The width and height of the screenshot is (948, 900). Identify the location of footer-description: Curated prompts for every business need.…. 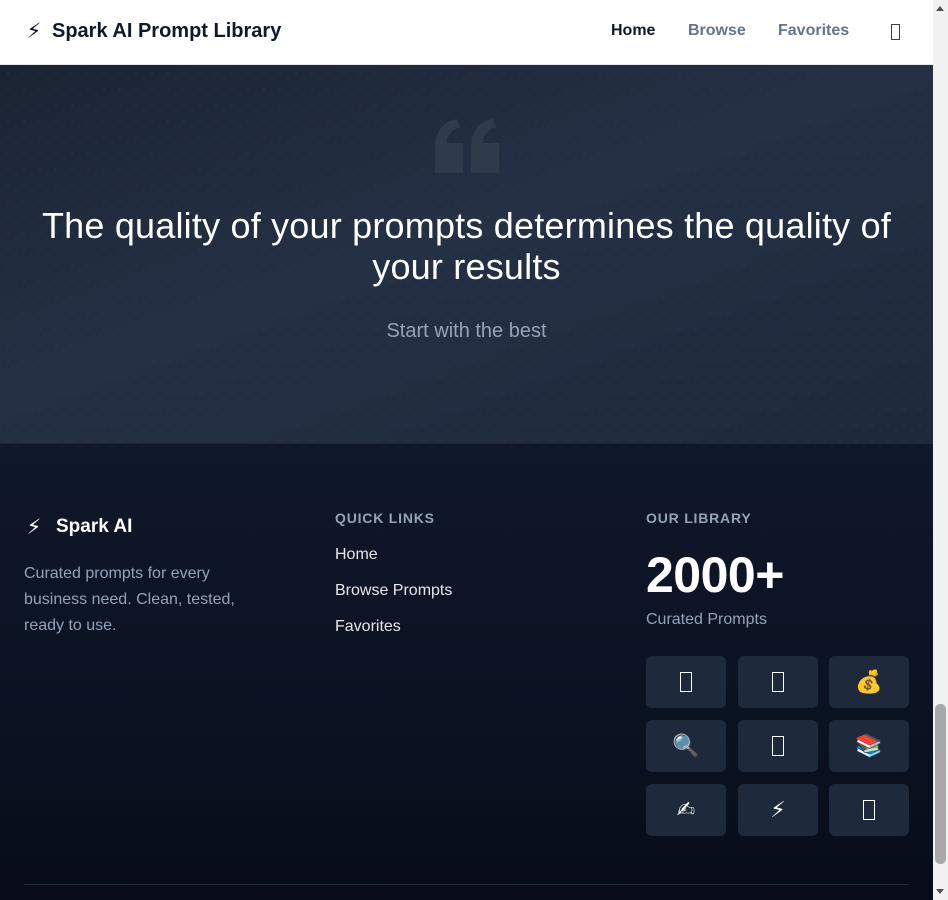
(129, 599).